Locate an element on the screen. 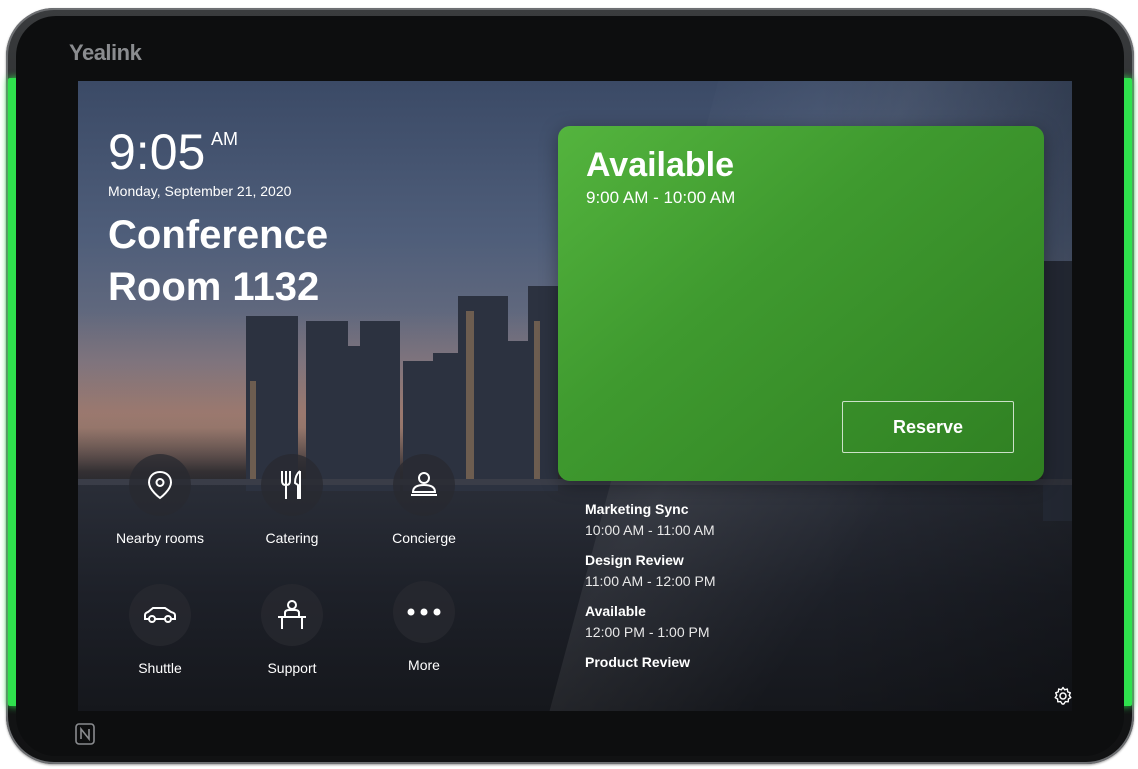  support-label: Support is located at coordinates (292, 668).